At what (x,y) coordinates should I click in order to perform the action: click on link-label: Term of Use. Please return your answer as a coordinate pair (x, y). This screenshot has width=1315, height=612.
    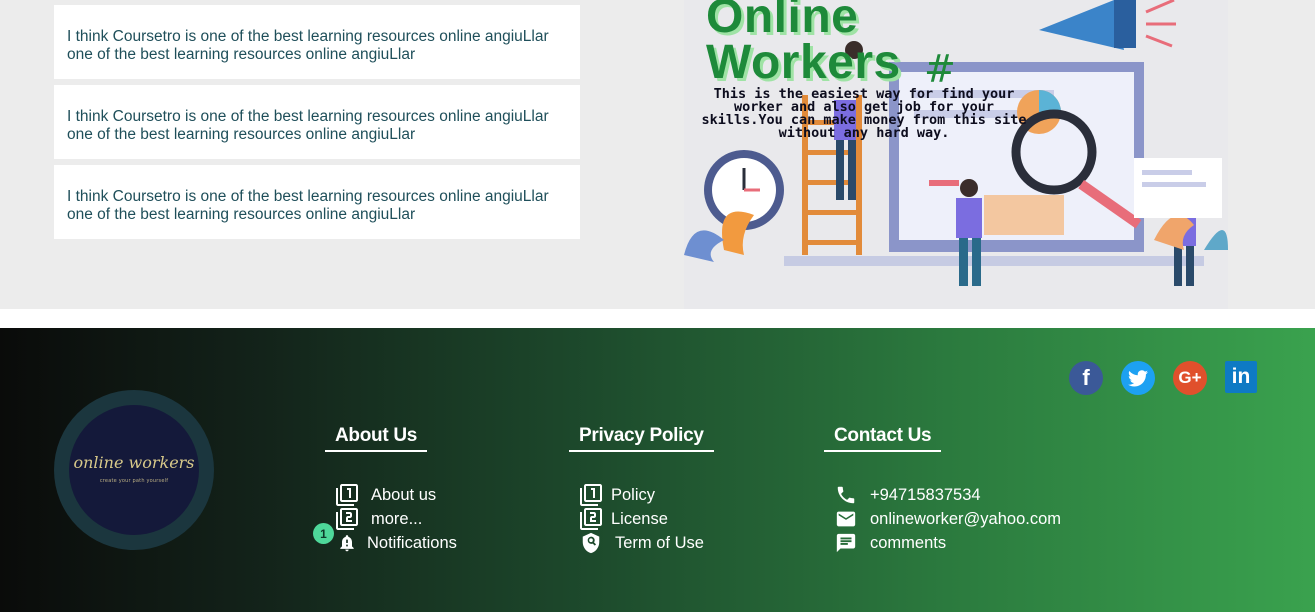
    Looking at the image, I should click on (659, 542).